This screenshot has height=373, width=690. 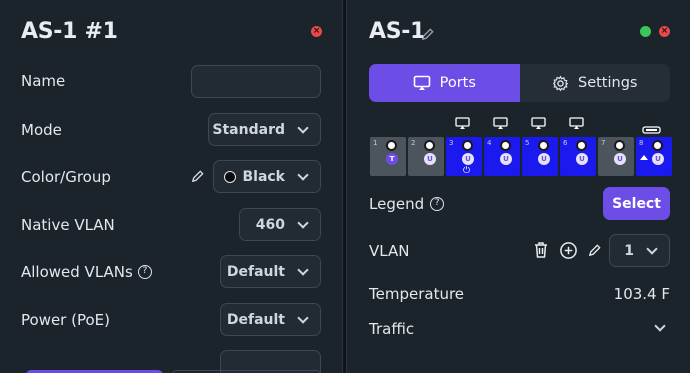 I want to click on view-tabs: Ports Settings, so click(x=519, y=83).